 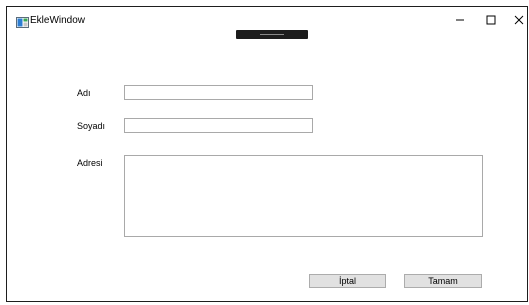 I want to click on maximize-button, so click(x=491, y=20).